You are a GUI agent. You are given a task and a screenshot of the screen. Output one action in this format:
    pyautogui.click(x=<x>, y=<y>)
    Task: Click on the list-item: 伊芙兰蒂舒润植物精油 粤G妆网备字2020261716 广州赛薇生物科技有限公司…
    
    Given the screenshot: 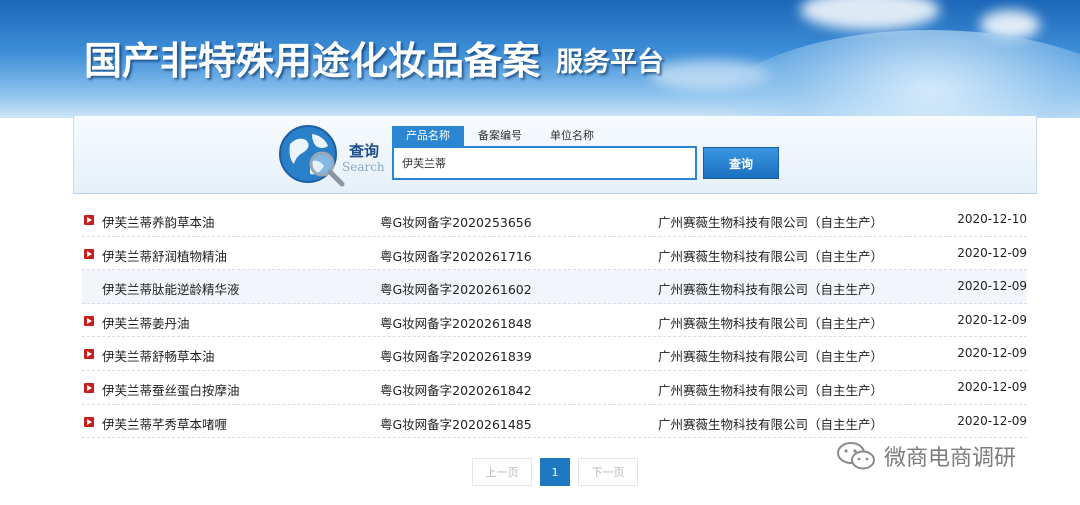 What is the action you would take?
    pyautogui.click(x=554, y=254)
    